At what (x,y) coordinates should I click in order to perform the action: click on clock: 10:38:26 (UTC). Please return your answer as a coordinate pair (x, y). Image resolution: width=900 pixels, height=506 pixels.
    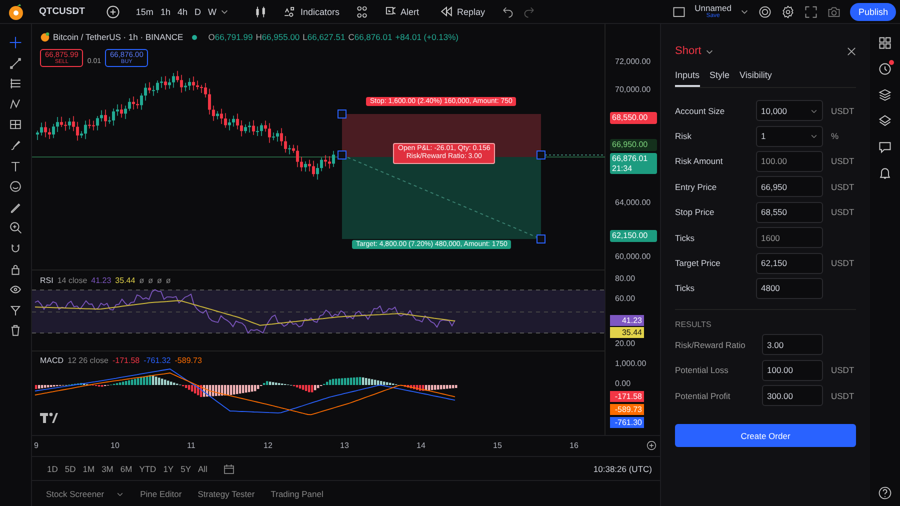
    Looking at the image, I should click on (622, 469).